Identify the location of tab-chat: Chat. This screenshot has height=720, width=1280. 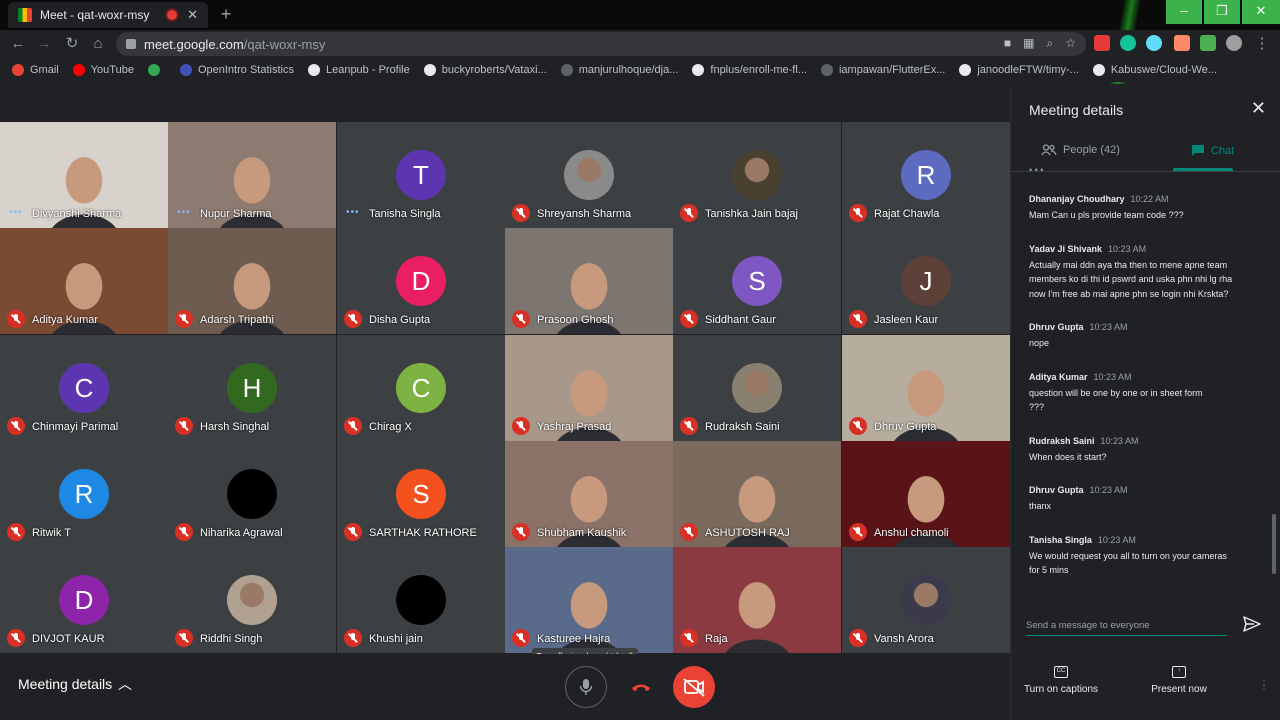
(1212, 150).